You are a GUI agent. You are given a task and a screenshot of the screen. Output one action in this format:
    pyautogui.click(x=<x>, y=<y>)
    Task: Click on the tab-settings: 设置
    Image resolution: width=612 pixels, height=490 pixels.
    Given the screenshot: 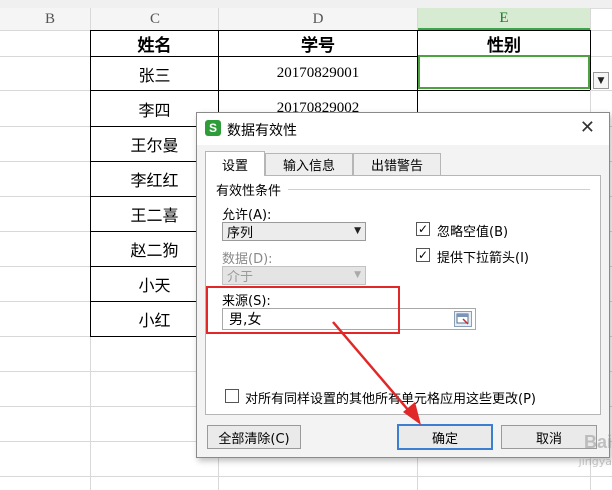 What is the action you would take?
    pyautogui.click(x=235, y=163)
    